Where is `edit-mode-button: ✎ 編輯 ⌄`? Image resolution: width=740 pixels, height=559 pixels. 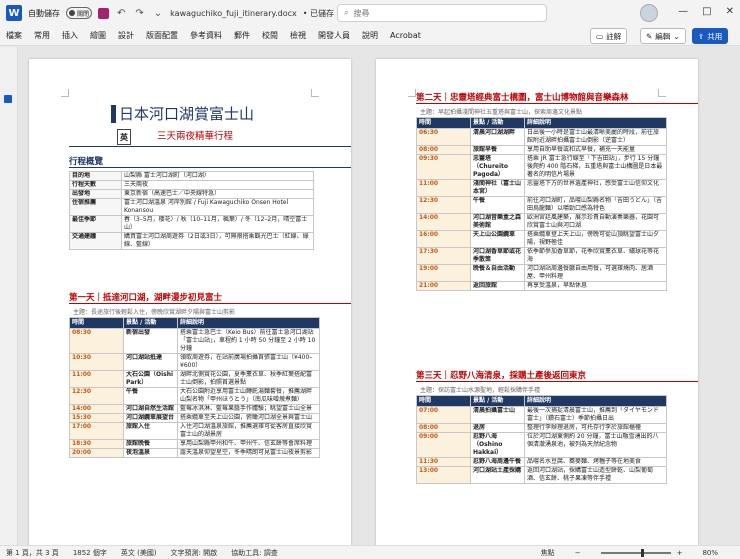 edit-mode-button: ✎ 編輯 ⌄ is located at coordinates (663, 36).